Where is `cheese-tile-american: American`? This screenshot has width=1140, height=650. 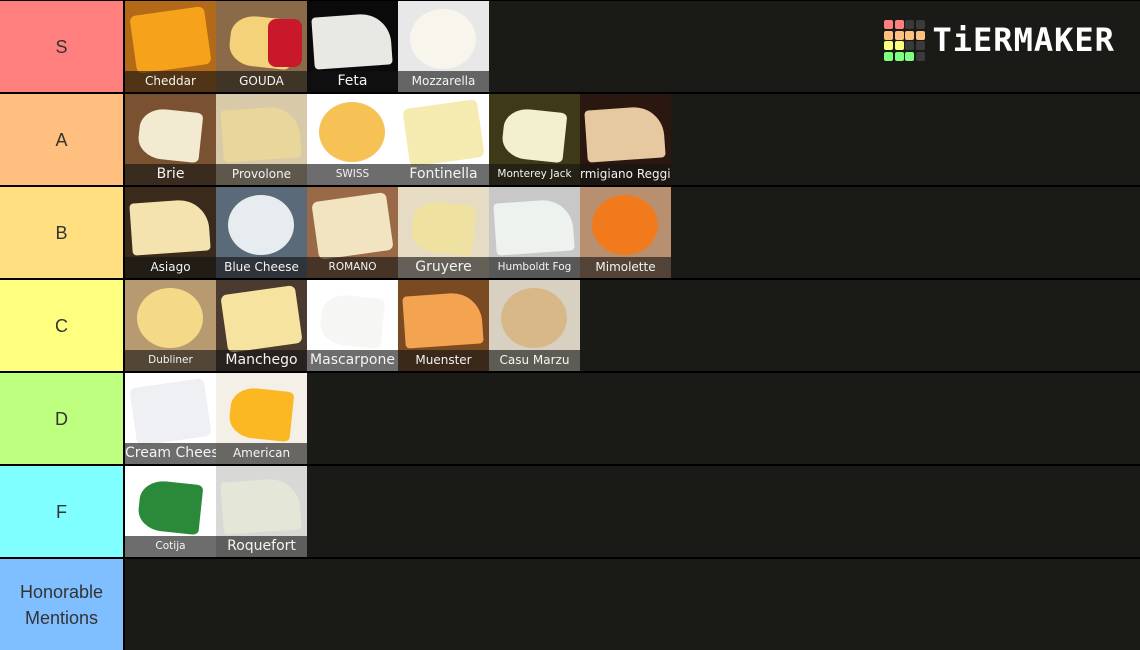
cheese-tile-american: American is located at coordinates (261, 418).